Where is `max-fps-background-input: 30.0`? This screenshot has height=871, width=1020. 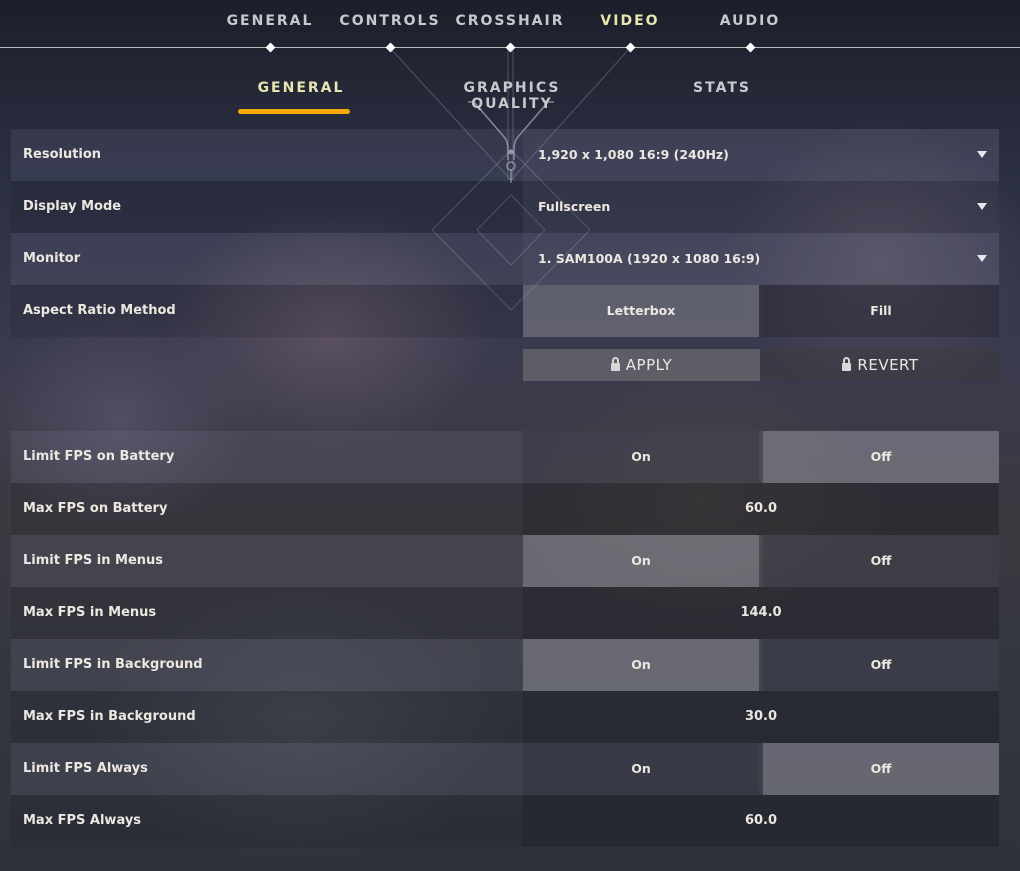
max-fps-background-input: 30.0 is located at coordinates (761, 717).